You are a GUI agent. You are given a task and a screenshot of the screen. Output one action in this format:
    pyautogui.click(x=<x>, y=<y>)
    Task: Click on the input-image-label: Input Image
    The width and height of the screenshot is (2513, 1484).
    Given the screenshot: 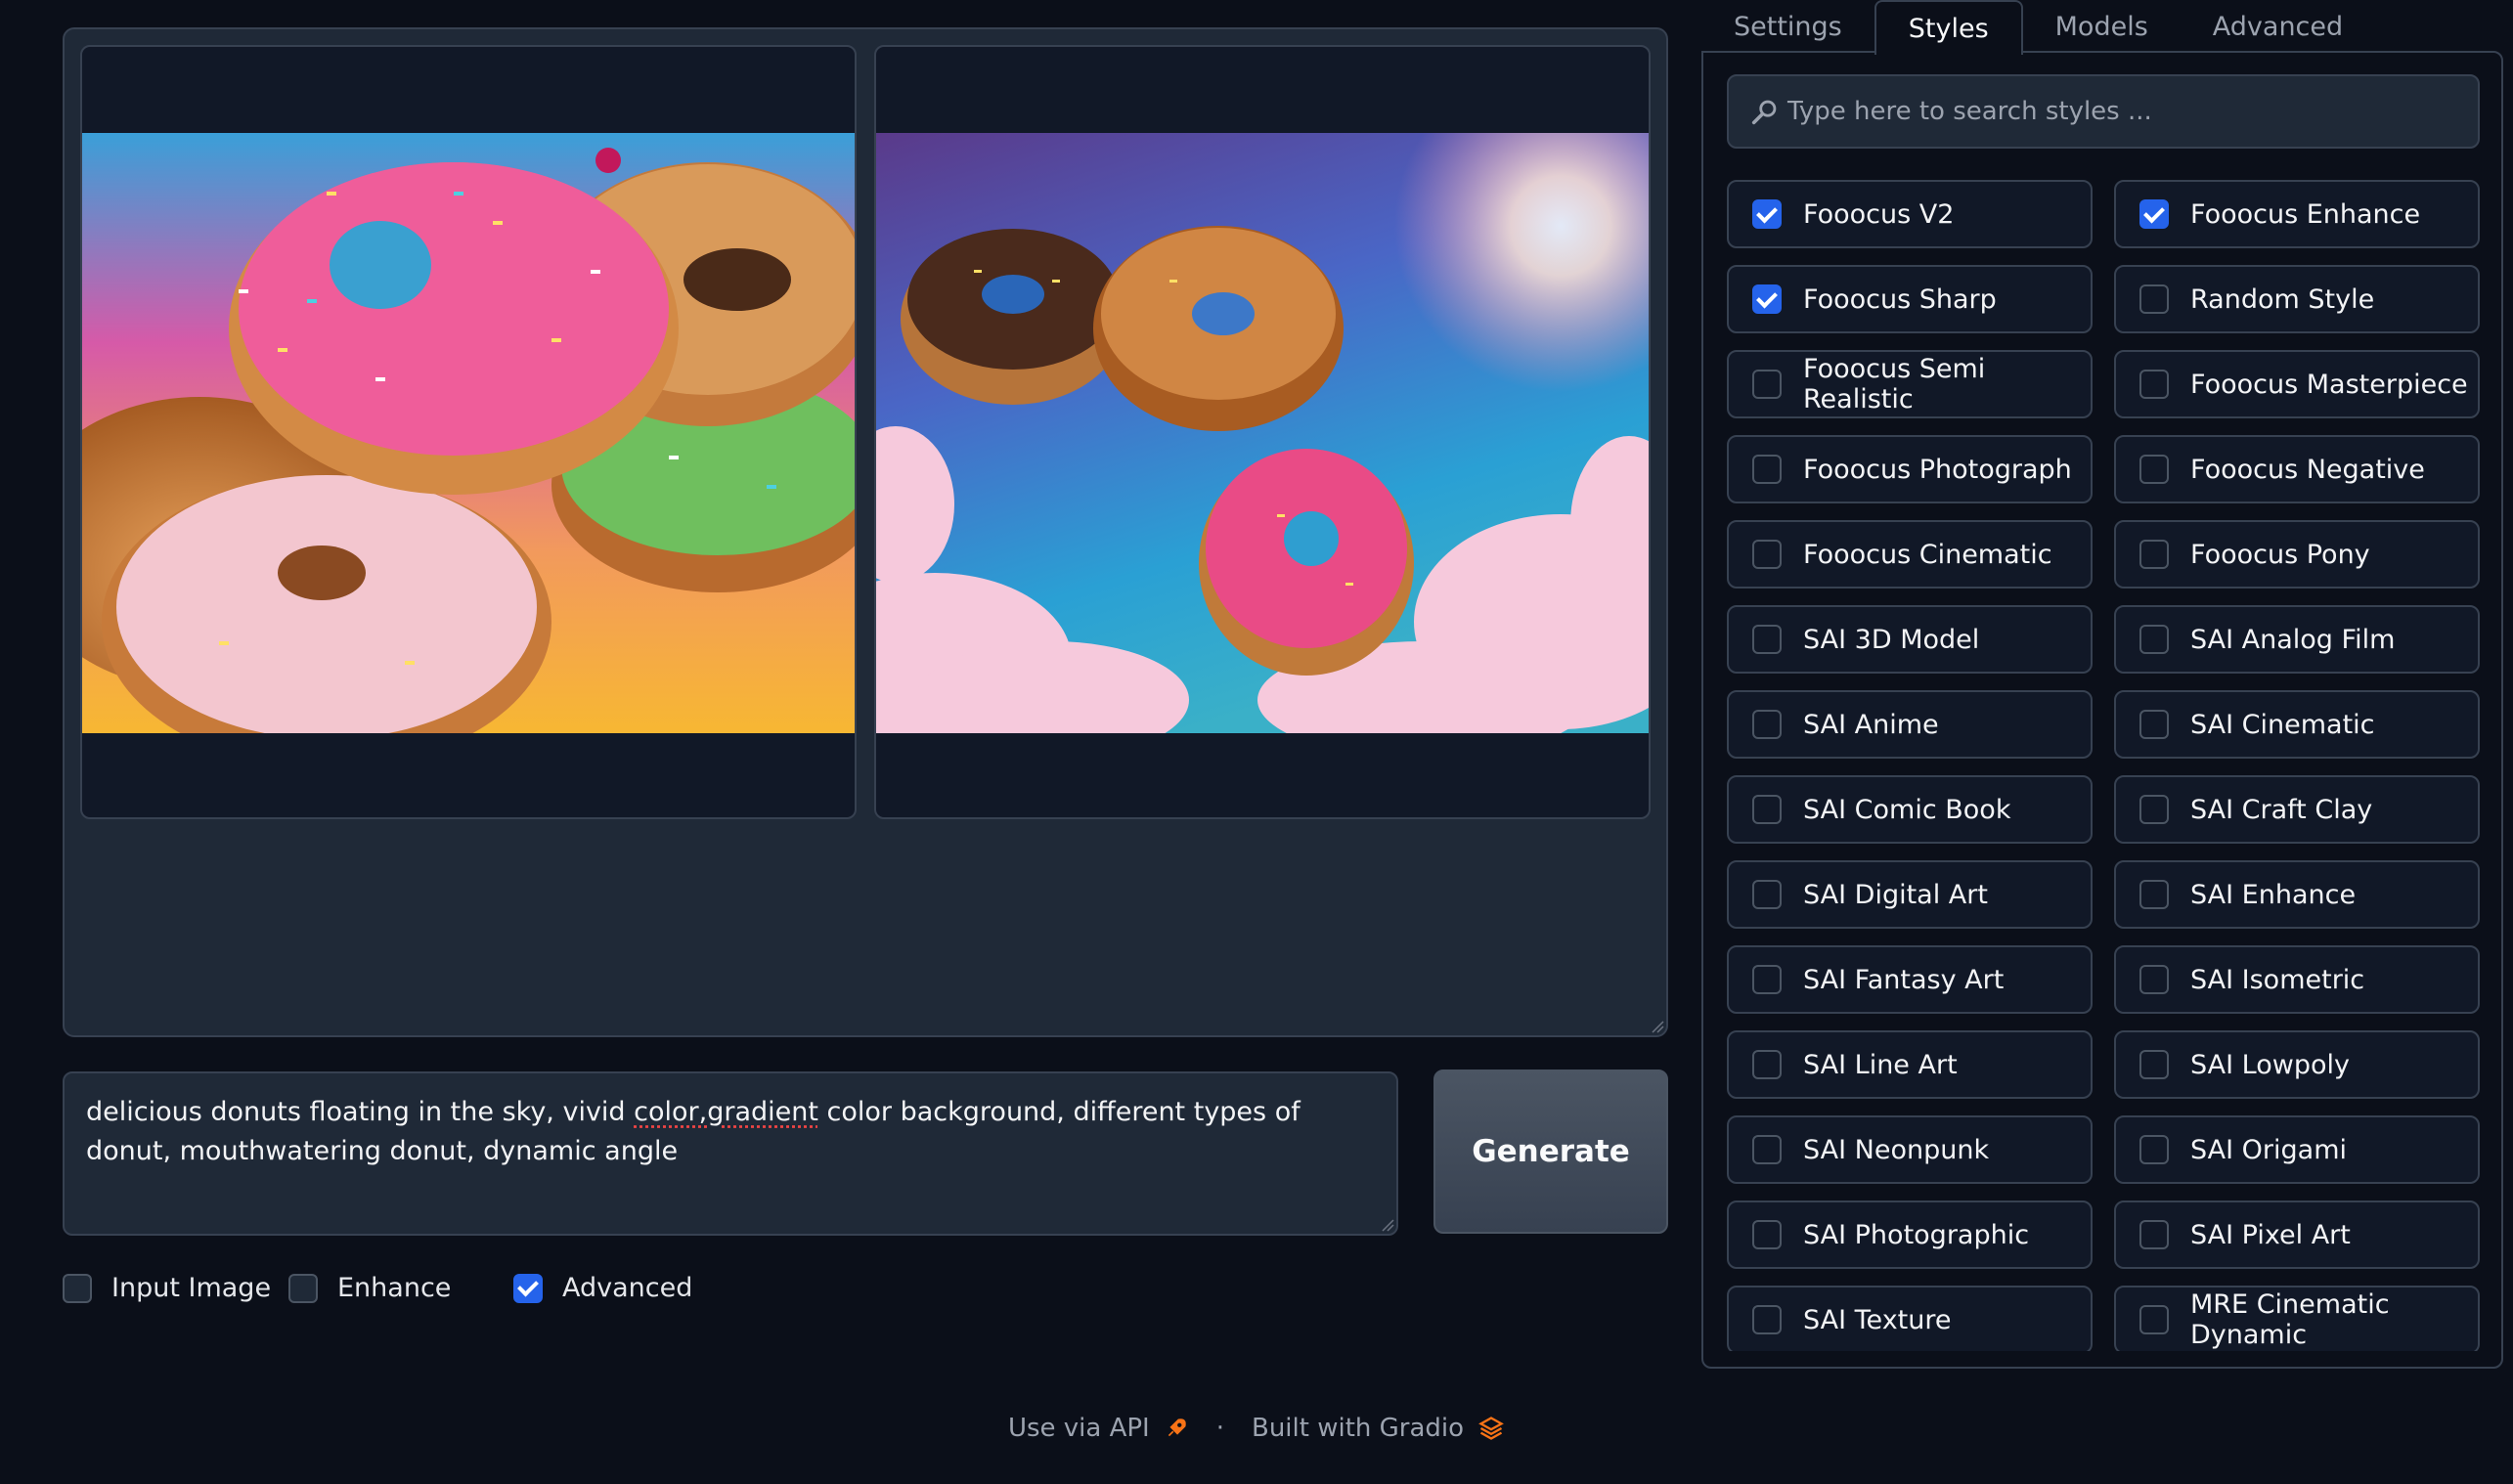 What is the action you would take?
    pyautogui.click(x=191, y=1288)
    